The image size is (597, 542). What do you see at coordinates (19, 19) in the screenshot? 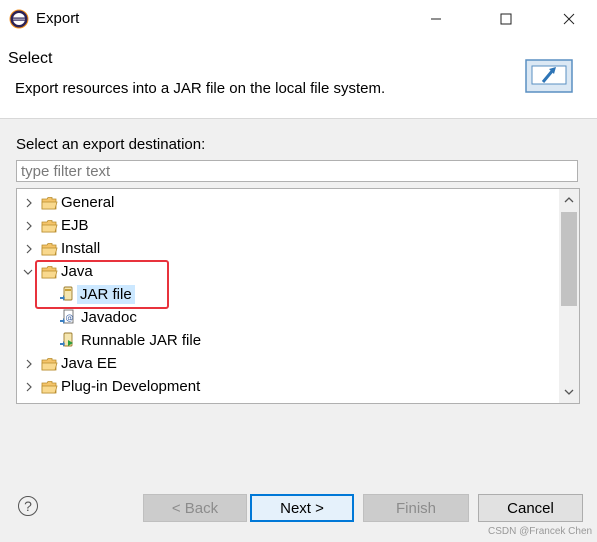
I see `eclipse-app-icon` at bounding box center [19, 19].